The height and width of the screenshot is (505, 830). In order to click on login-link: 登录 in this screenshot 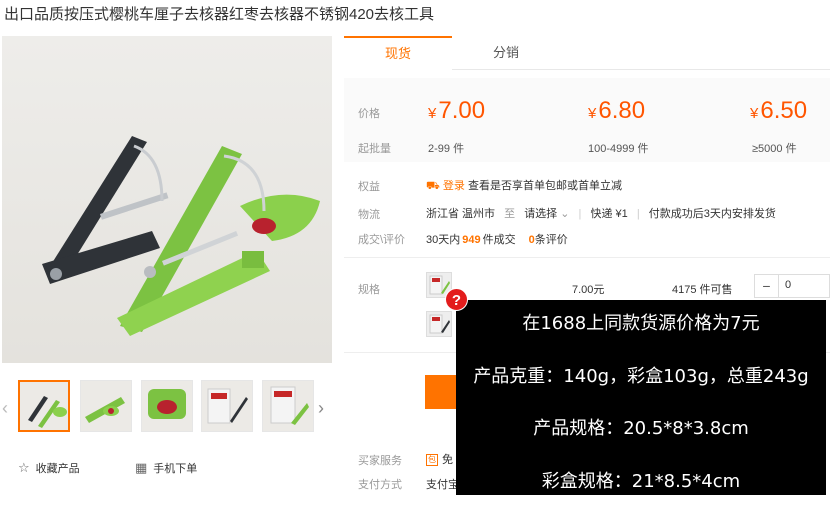, I will do `click(454, 186)`.